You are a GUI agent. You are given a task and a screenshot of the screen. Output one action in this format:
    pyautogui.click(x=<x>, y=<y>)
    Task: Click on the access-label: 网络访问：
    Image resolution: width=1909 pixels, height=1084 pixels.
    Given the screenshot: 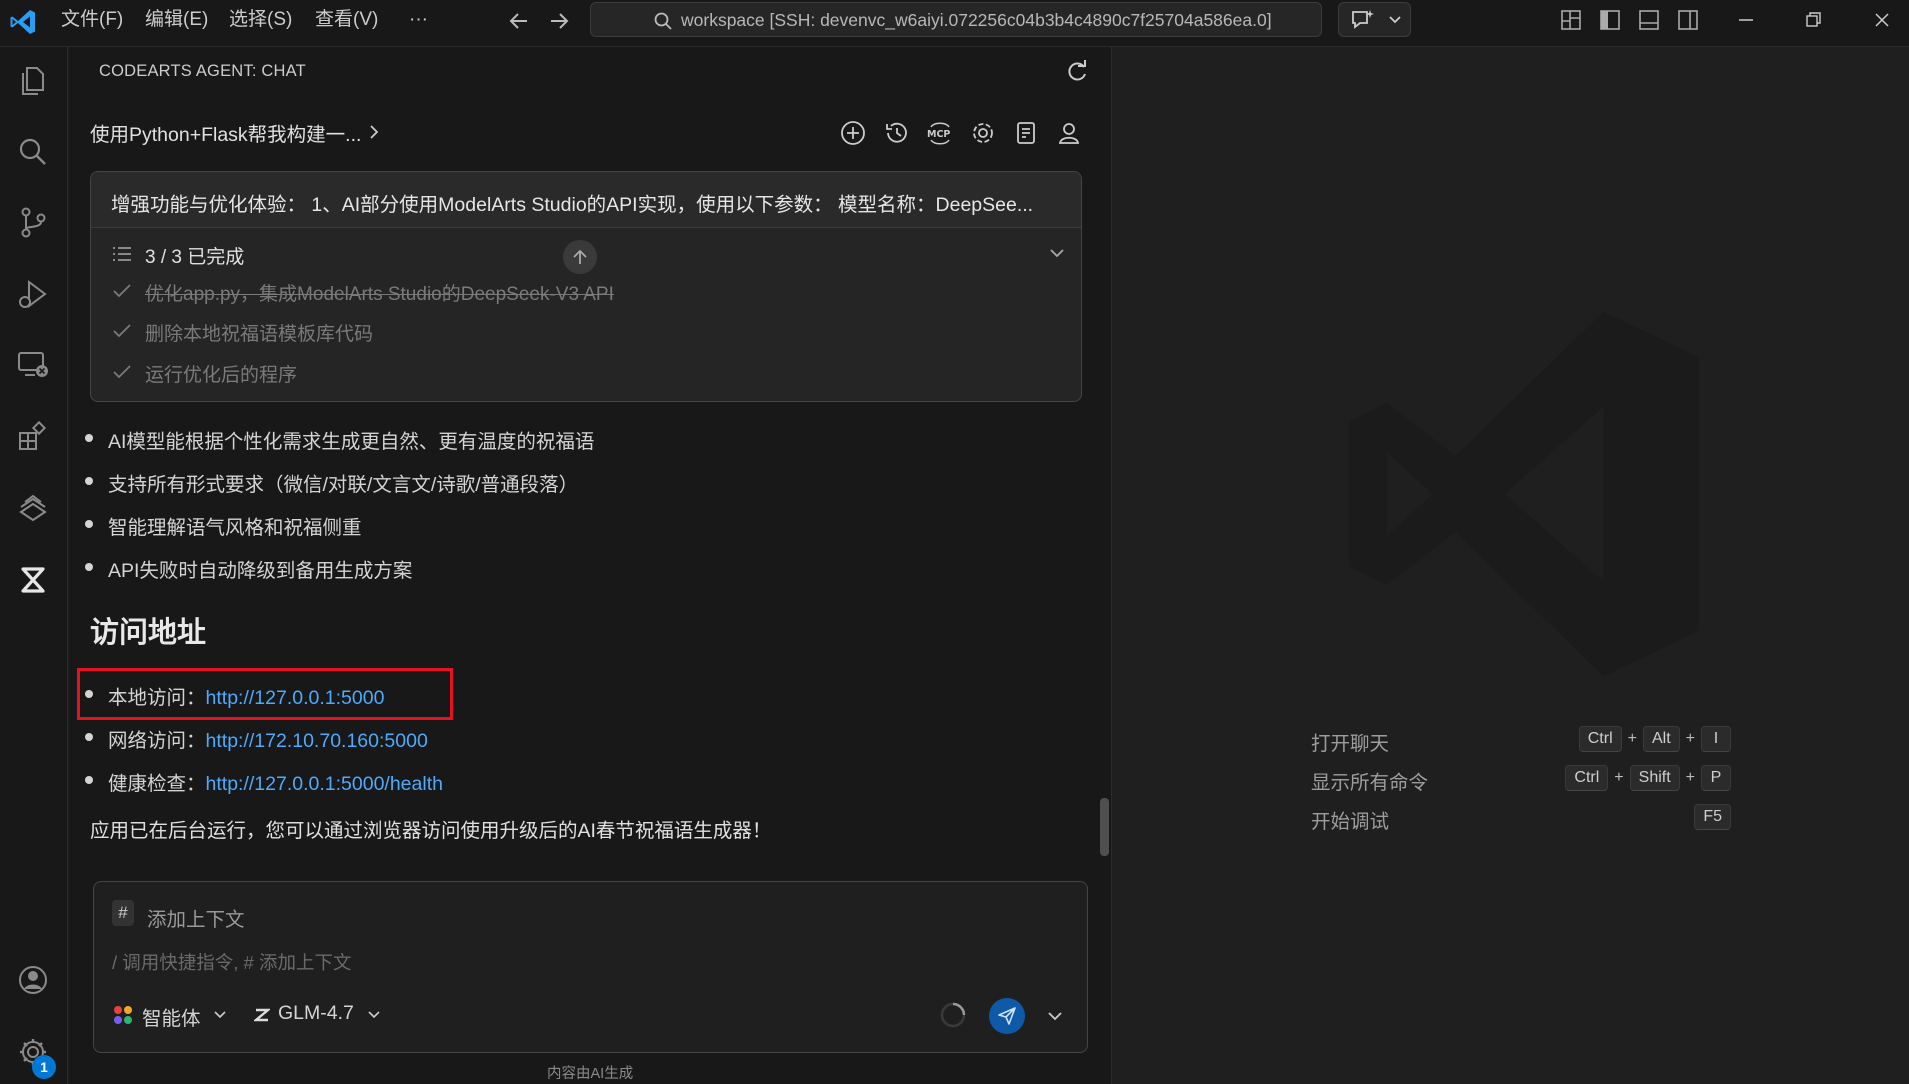 What is the action you would take?
    pyautogui.click(x=157, y=741)
    